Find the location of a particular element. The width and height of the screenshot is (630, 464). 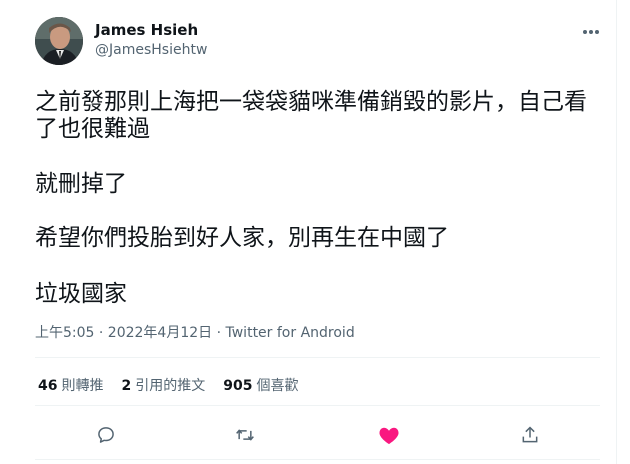

author-name: James Hsieh is located at coordinates (146, 30).